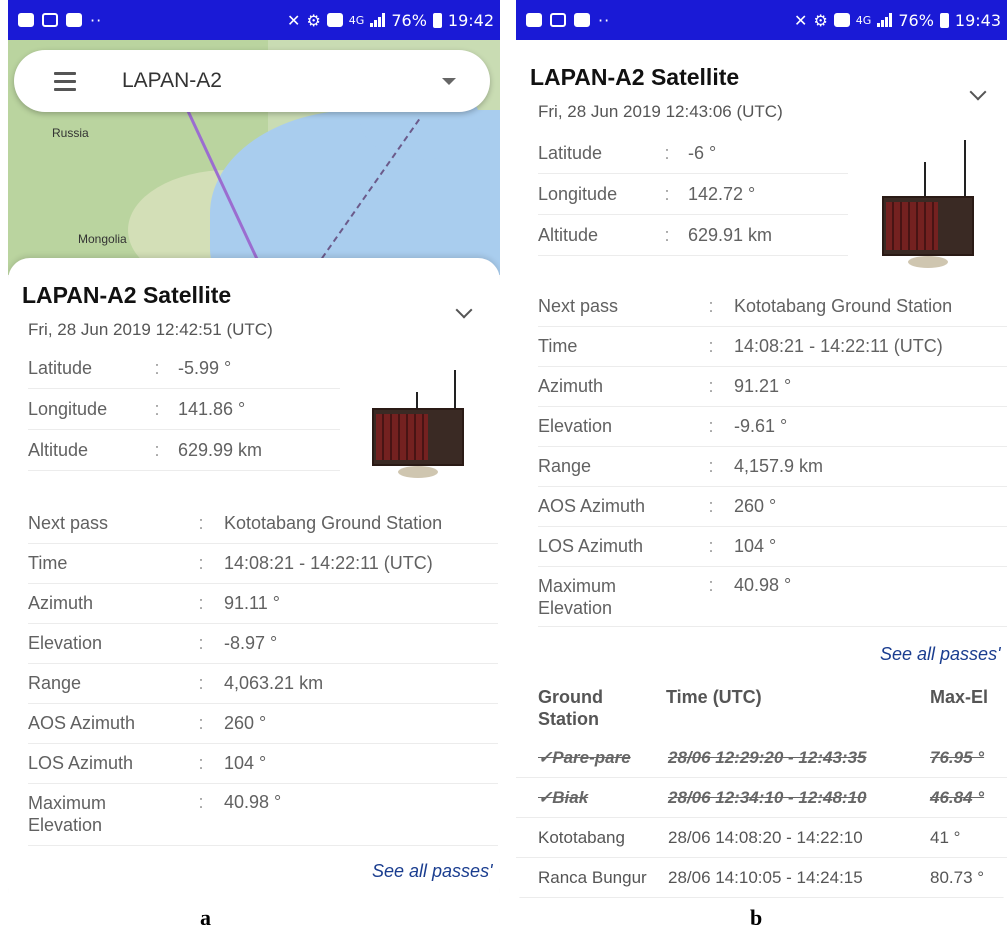 The width and height of the screenshot is (1007, 933). Describe the element at coordinates (252, 81) in the screenshot. I see `satellite-selector: LAPAN-A2` at that location.